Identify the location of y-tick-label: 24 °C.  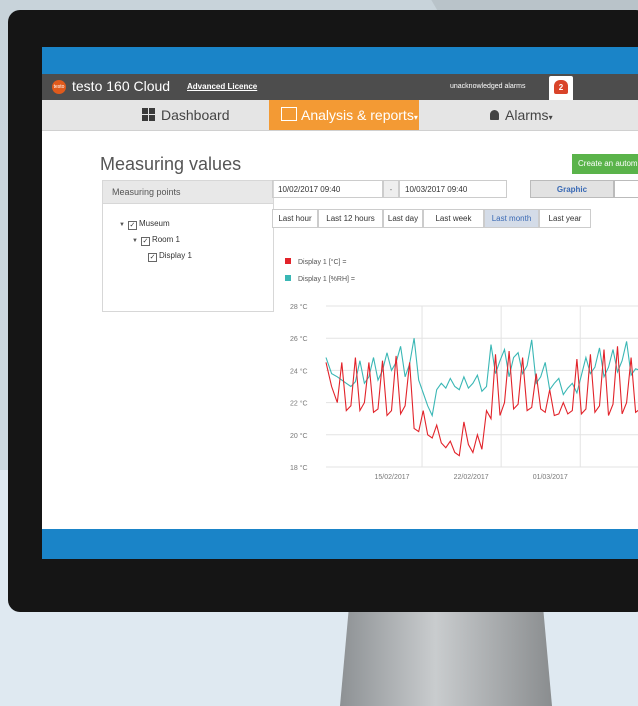
(299, 371).